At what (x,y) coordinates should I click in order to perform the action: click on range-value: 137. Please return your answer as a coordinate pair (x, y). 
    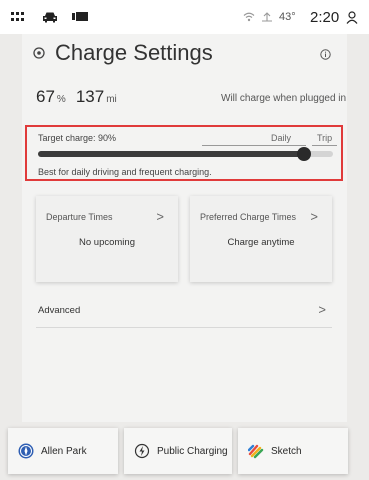
    Looking at the image, I should click on (90, 96).